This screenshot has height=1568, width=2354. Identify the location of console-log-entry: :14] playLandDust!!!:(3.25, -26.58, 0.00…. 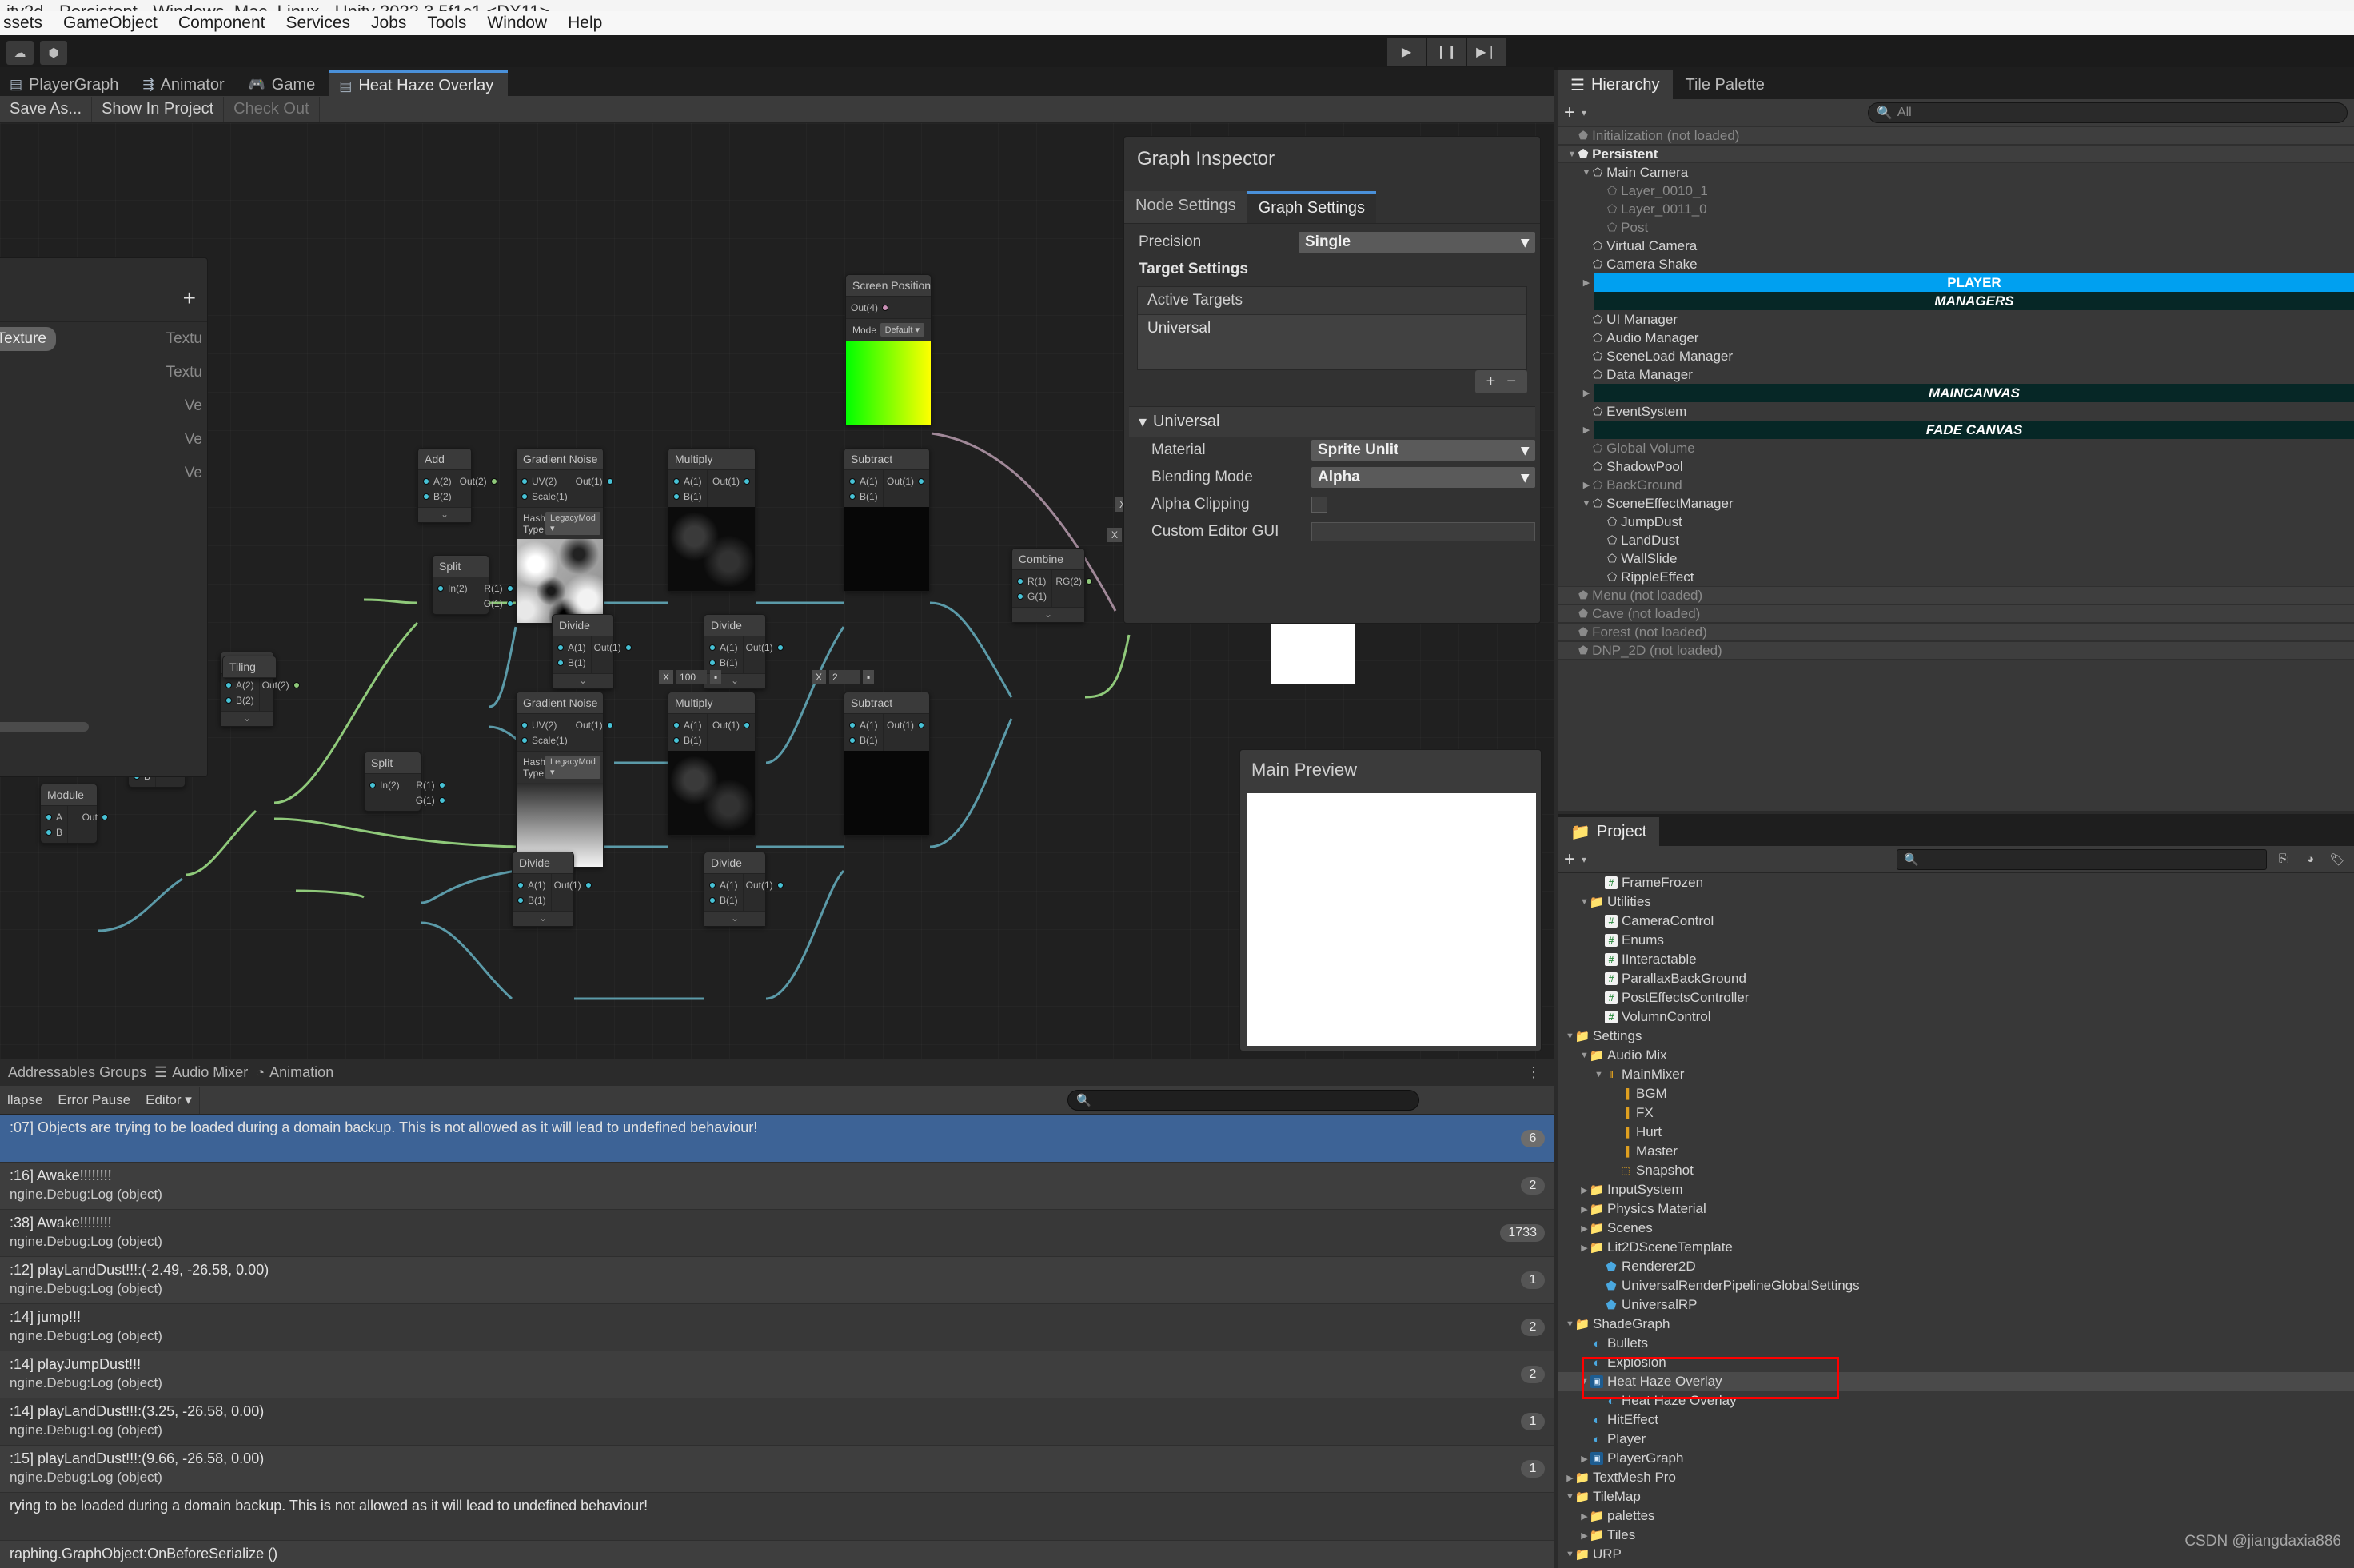
(777, 1422).